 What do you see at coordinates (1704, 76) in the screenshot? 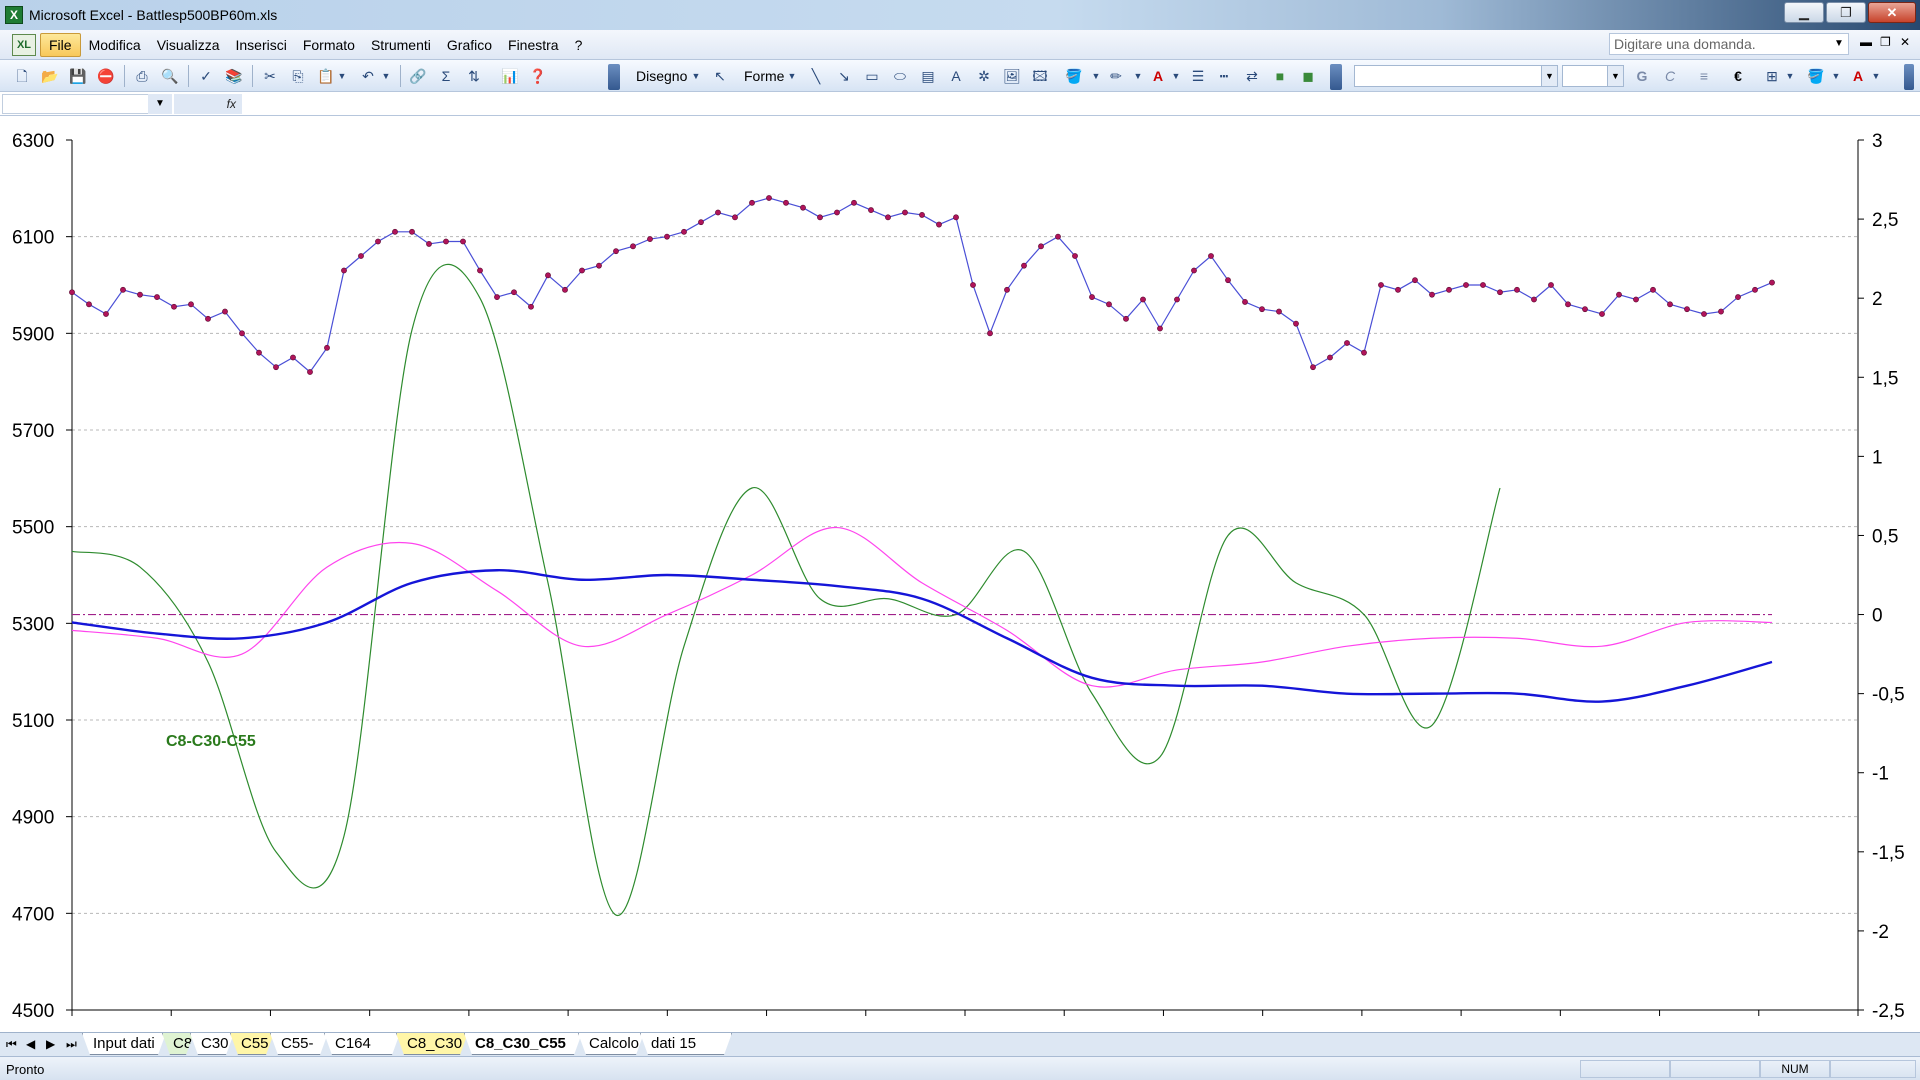
I see `align-icon: ≡` at bounding box center [1704, 76].